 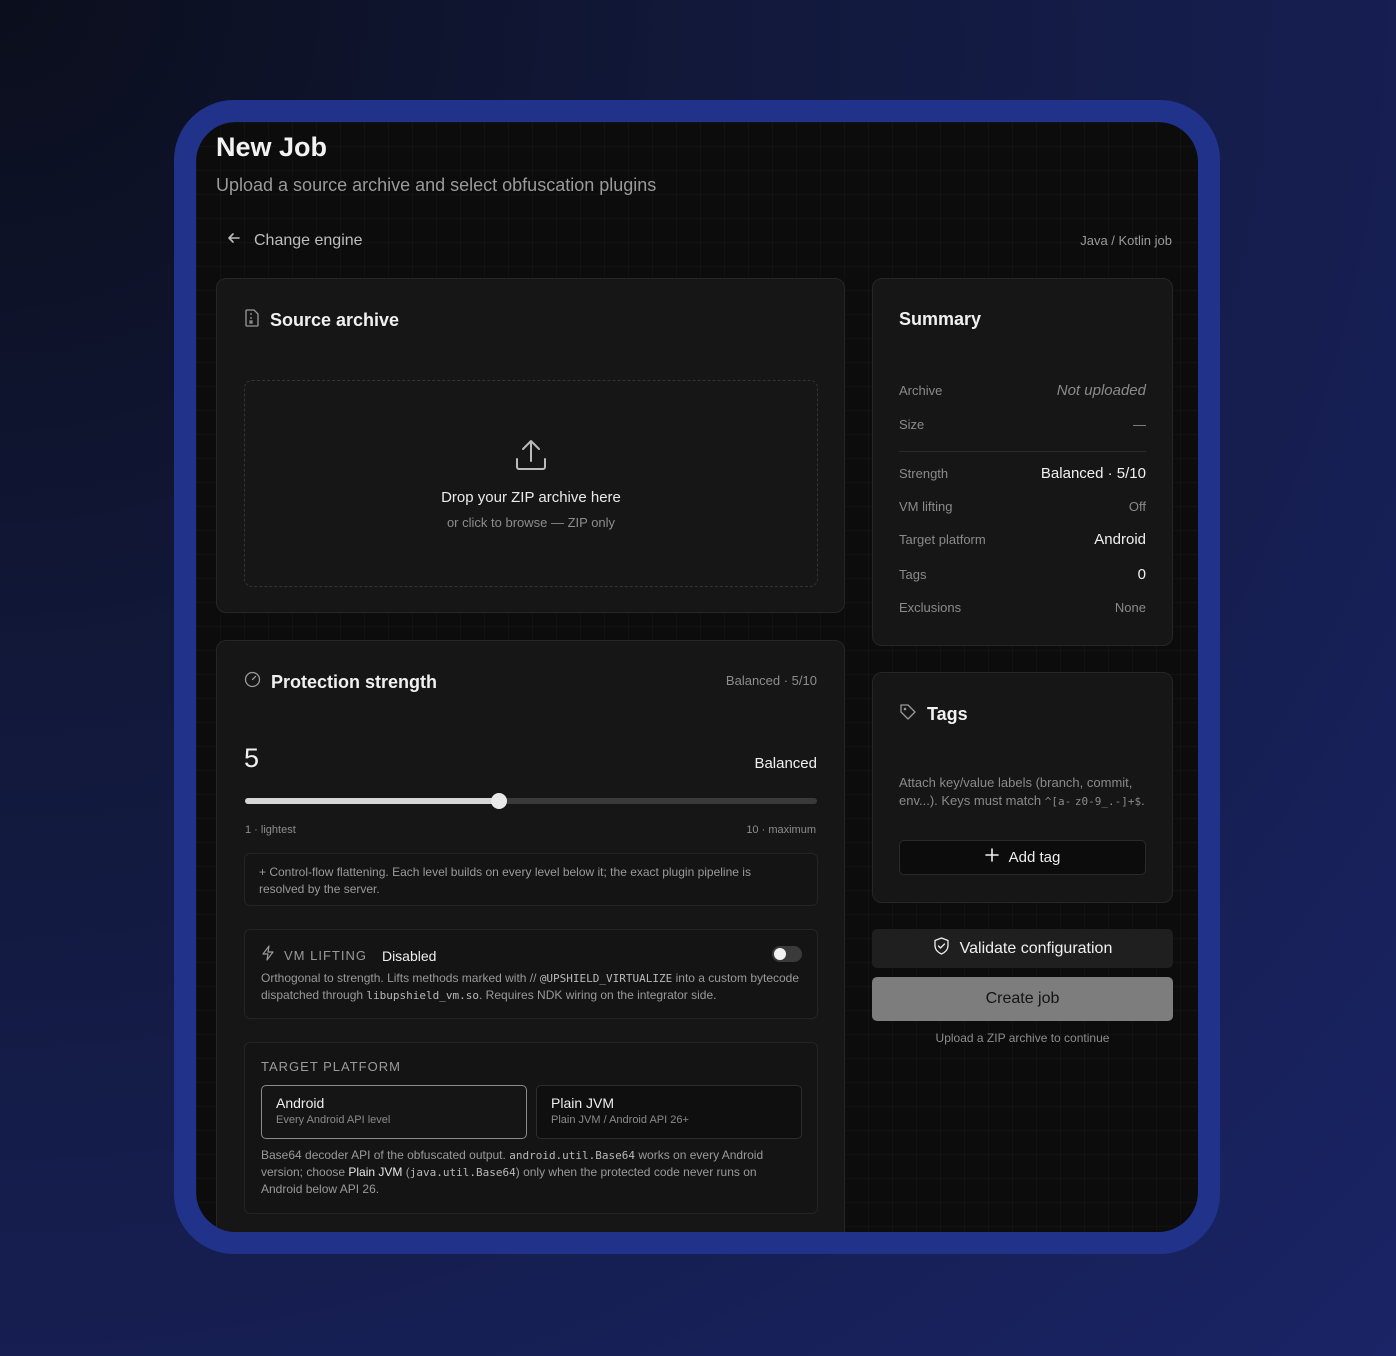 What do you see at coordinates (270, 830) in the screenshot?
I see `slider-min-label: 1 · lightest` at bounding box center [270, 830].